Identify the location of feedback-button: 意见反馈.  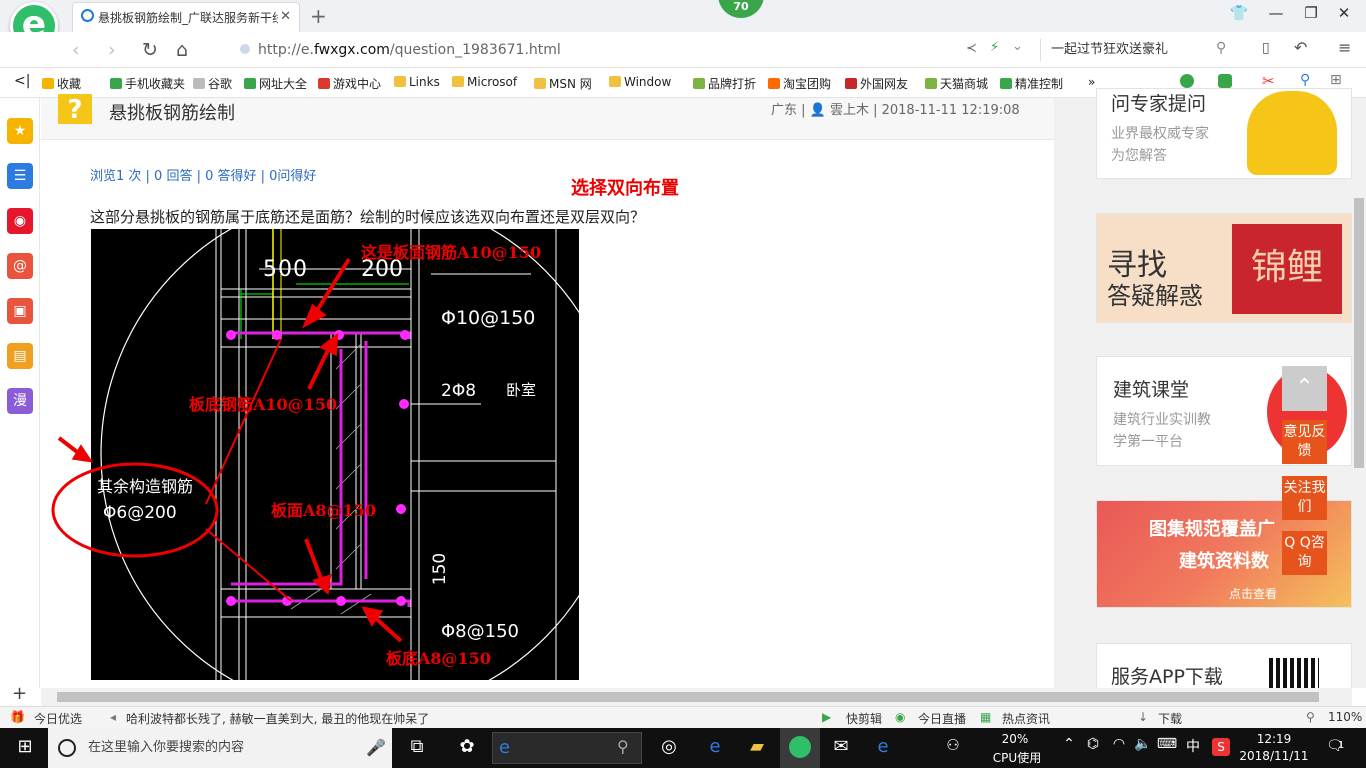
(1304, 442).